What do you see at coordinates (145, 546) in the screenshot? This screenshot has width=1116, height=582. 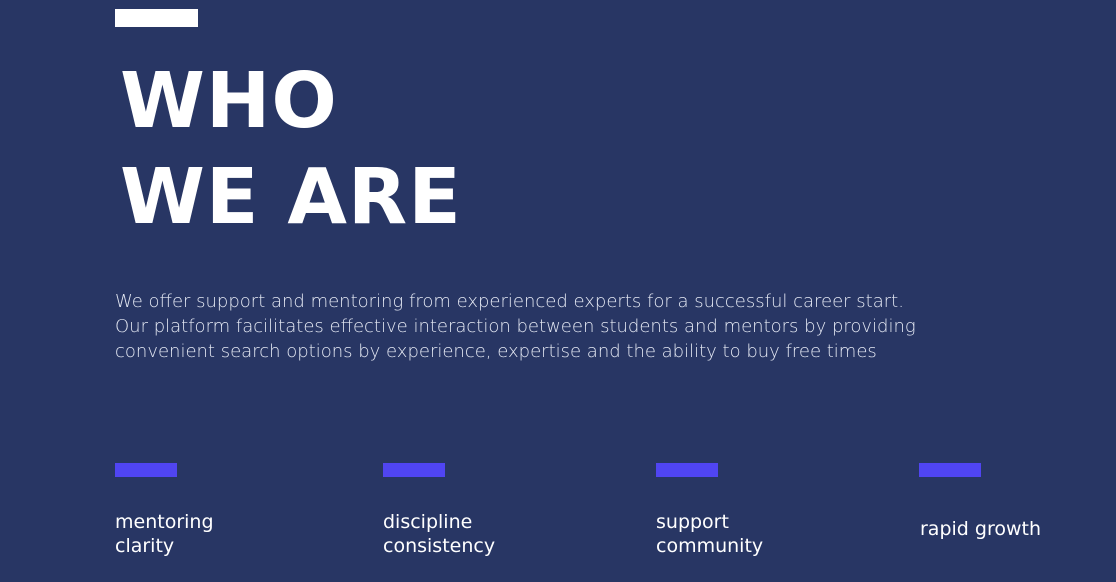 I see `value-label-line: clarity` at bounding box center [145, 546].